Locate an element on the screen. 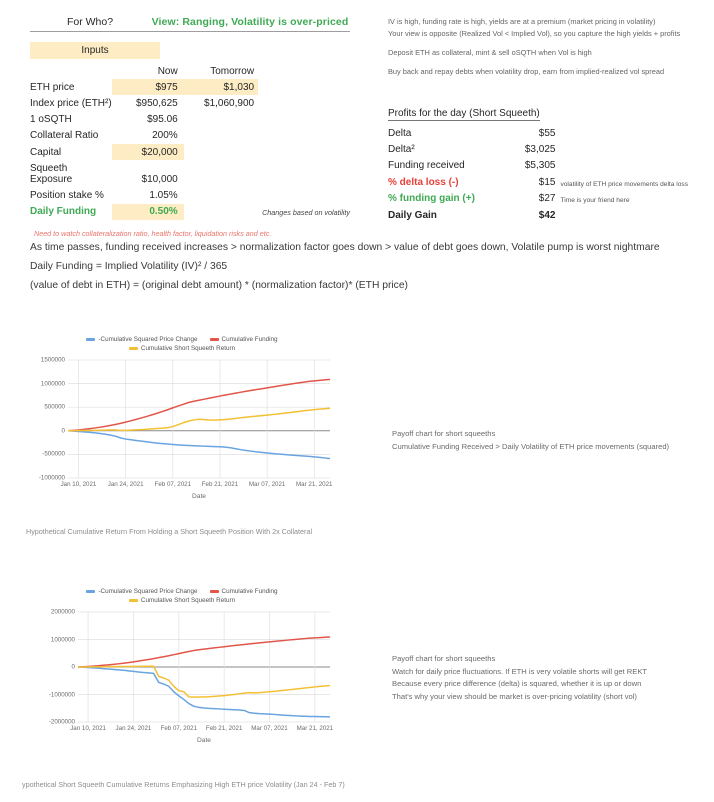 This screenshot has height=802, width=714. inputs-row-now: 0.50% is located at coordinates (147, 211).